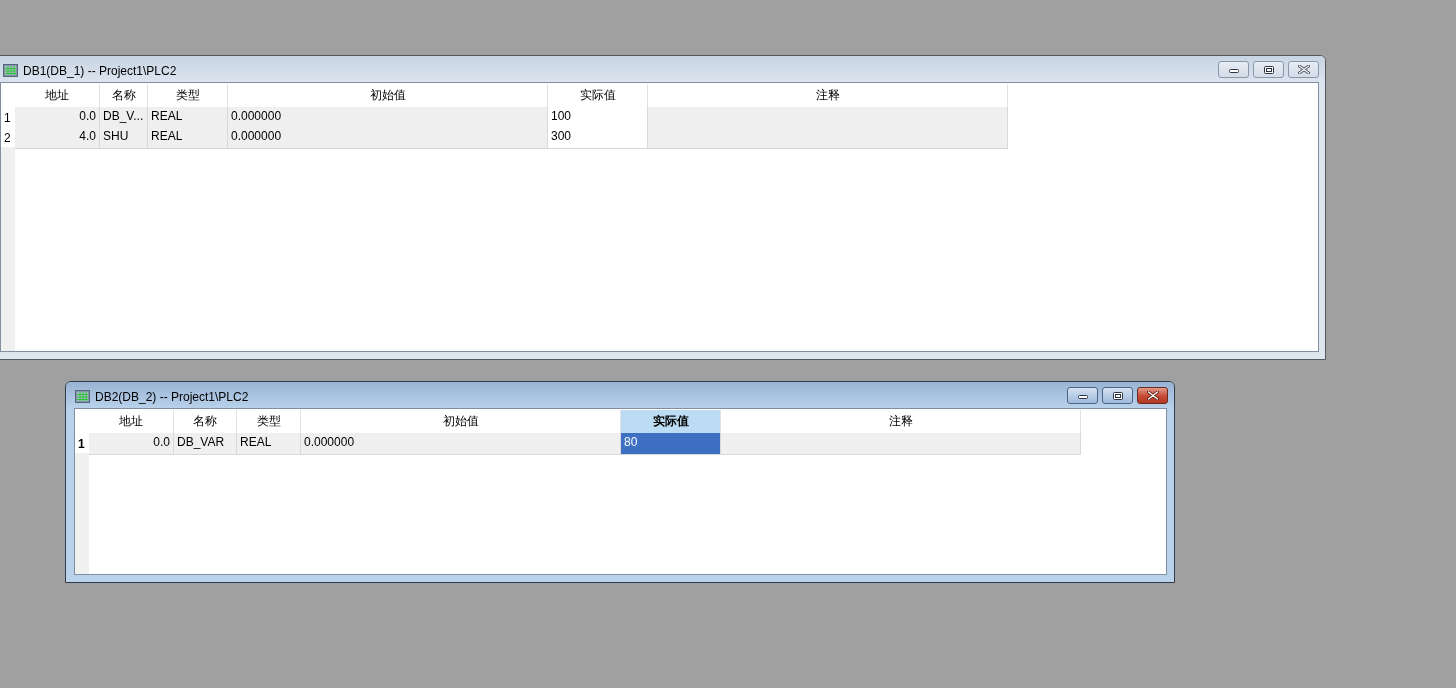 This screenshot has height=688, width=1456. I want to click on maximize-button, so click(1117, 395).